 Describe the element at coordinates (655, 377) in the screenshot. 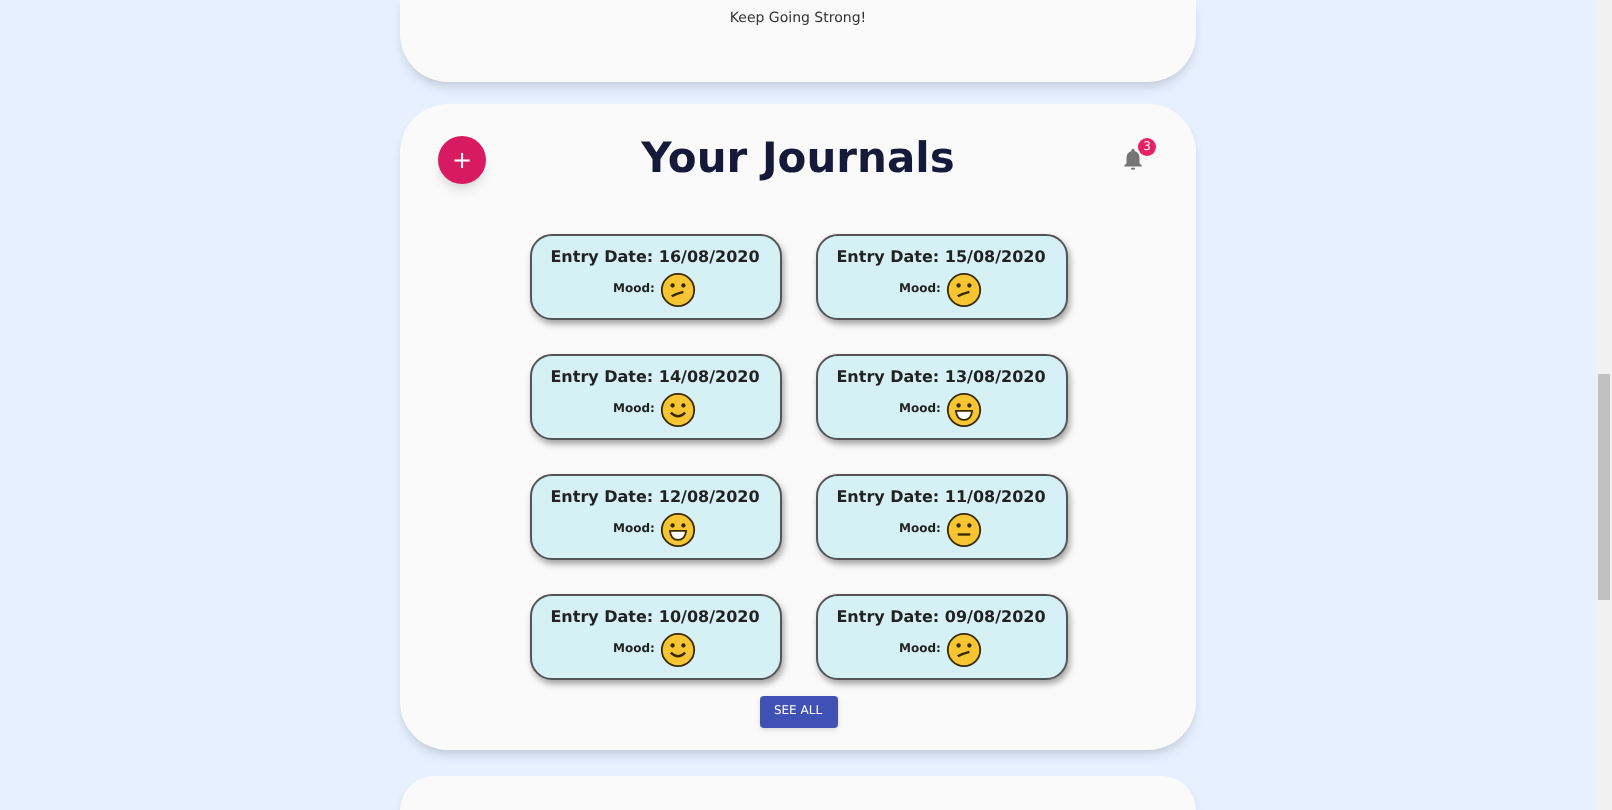

I see `entry-date: Entry Date: 14/08/2020` at that location.